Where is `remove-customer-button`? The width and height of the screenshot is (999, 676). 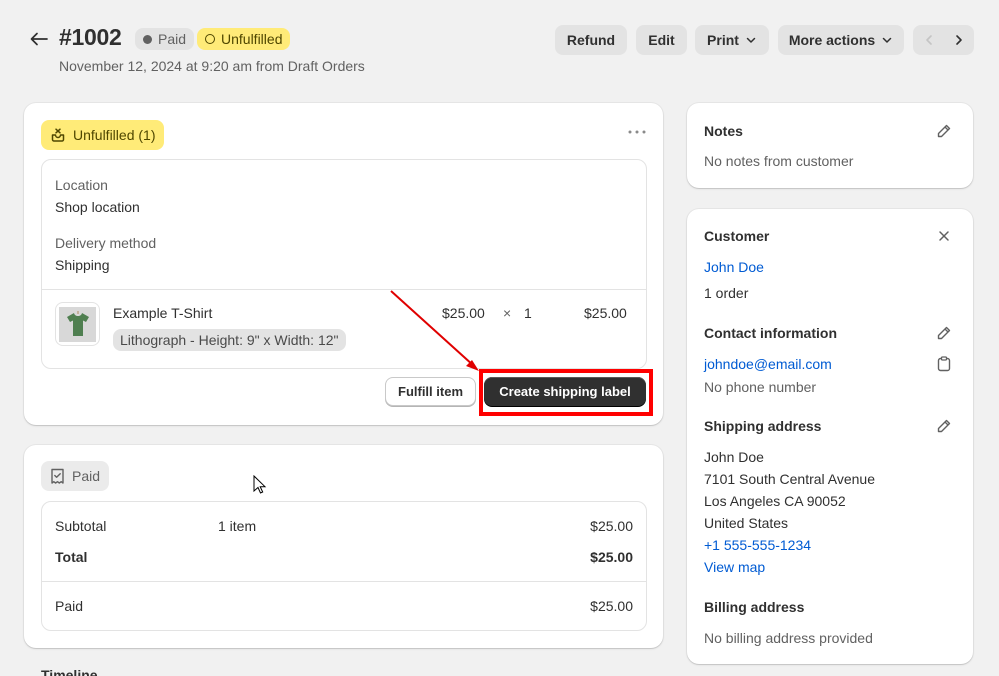
remove-customer-button is located at coordinates (944, 236).